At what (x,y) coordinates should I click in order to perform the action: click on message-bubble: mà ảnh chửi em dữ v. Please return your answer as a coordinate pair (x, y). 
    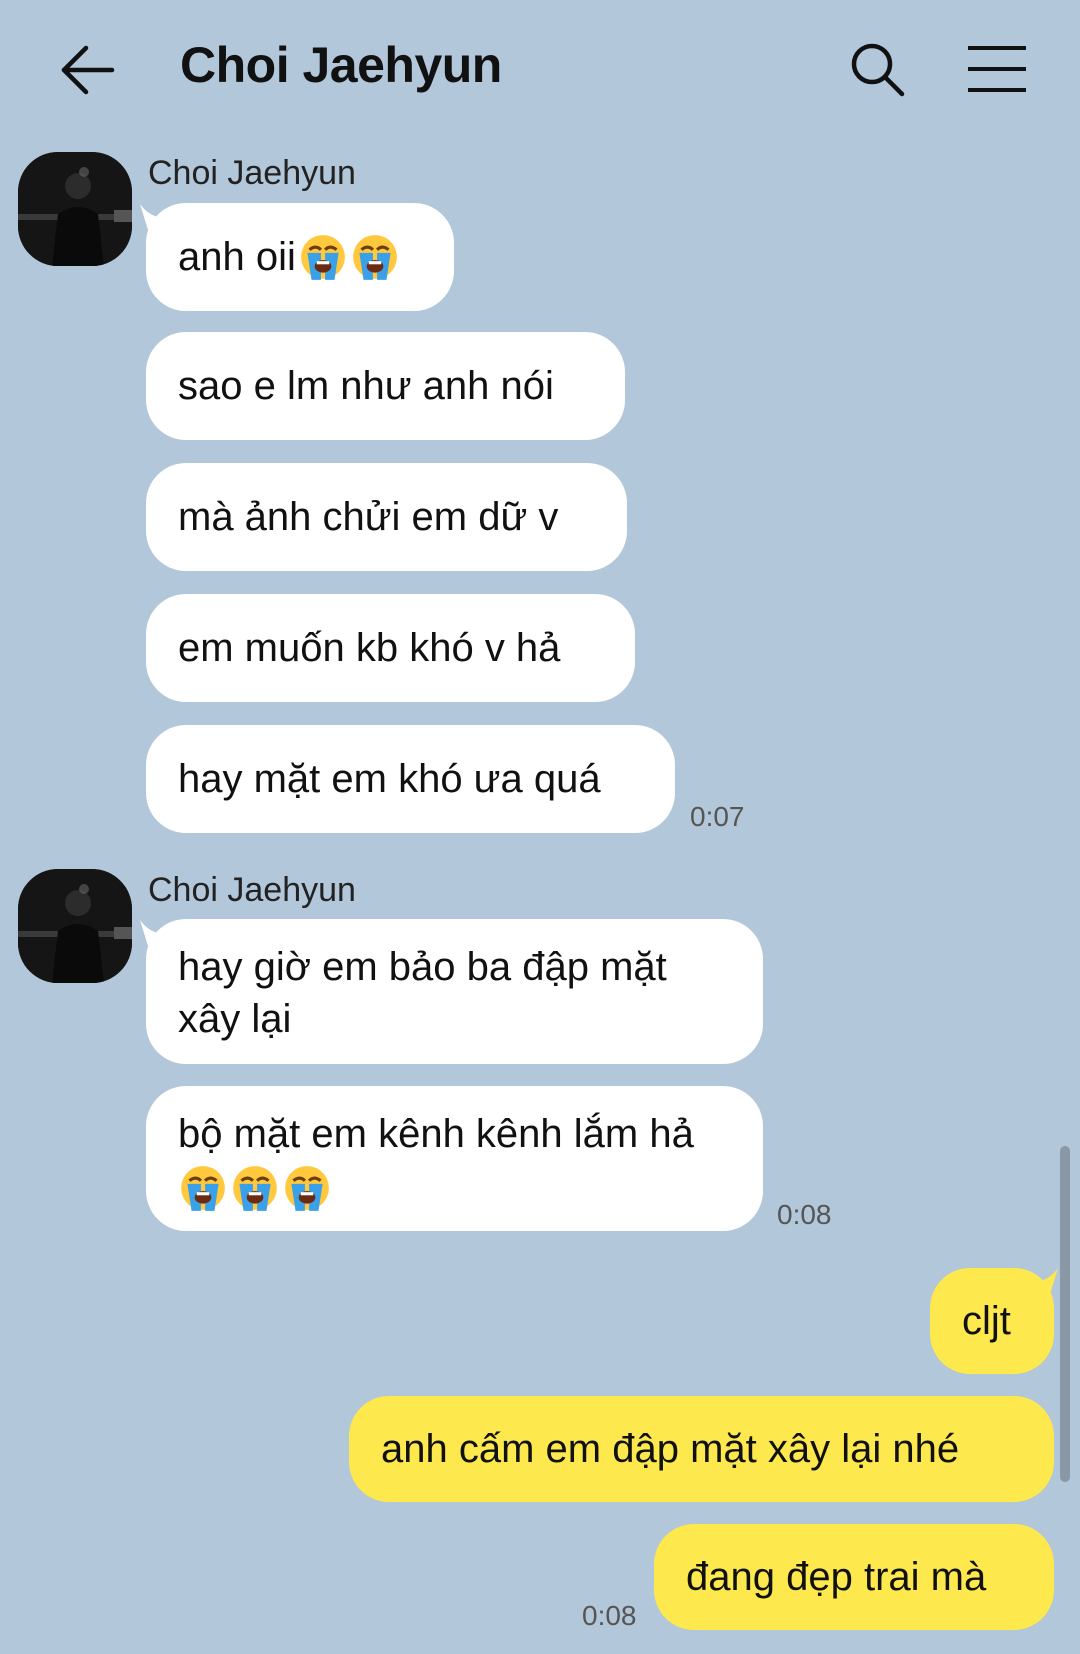
    Looking at the image, I should click on (386, 517).